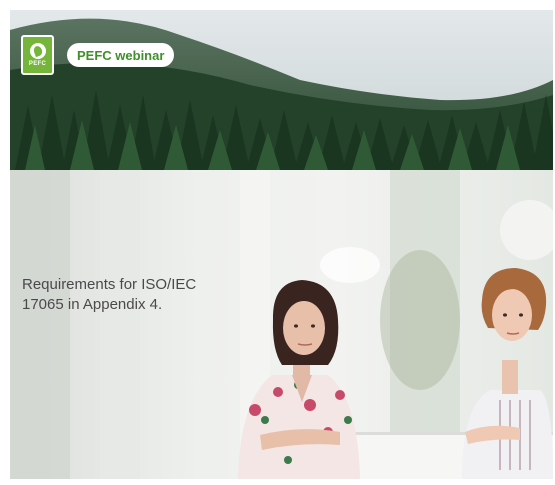 This screenshot has height=485, width=555. I want to click on pefc-logo: PEFC, so click(37, 55).